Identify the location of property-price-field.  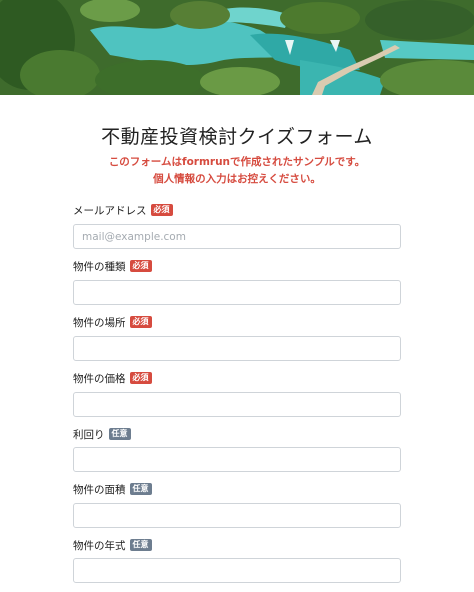
(237, 404).